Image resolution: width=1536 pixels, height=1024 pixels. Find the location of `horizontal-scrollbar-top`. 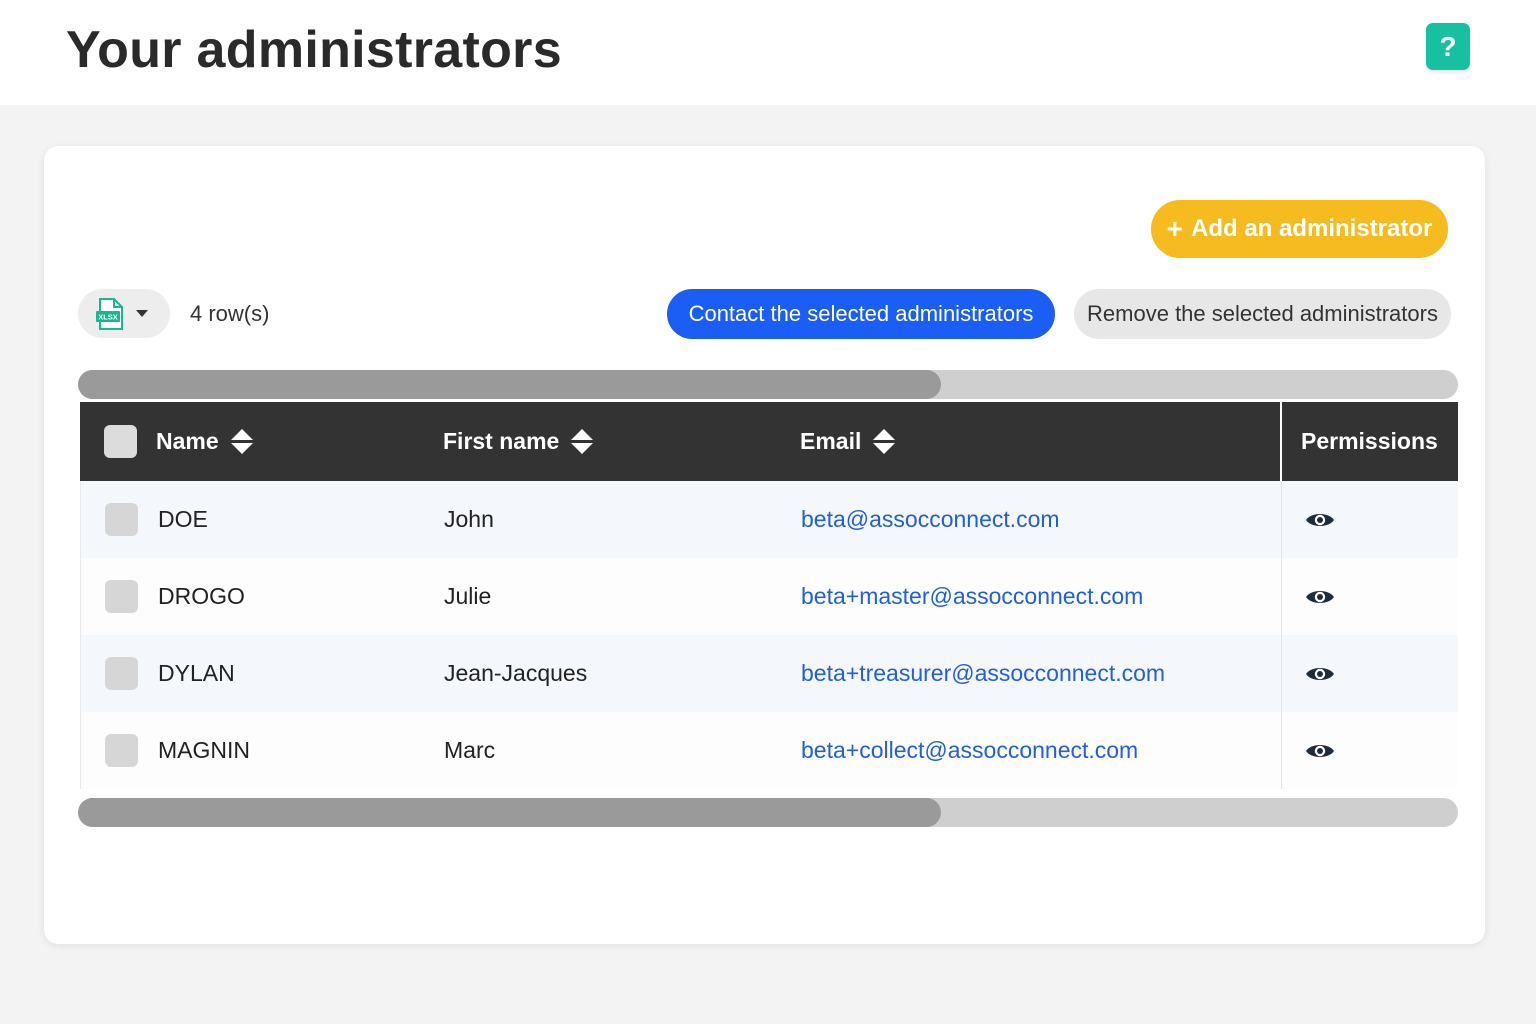

horizontal-scrollbar-top is located at coordinates (768, 384).